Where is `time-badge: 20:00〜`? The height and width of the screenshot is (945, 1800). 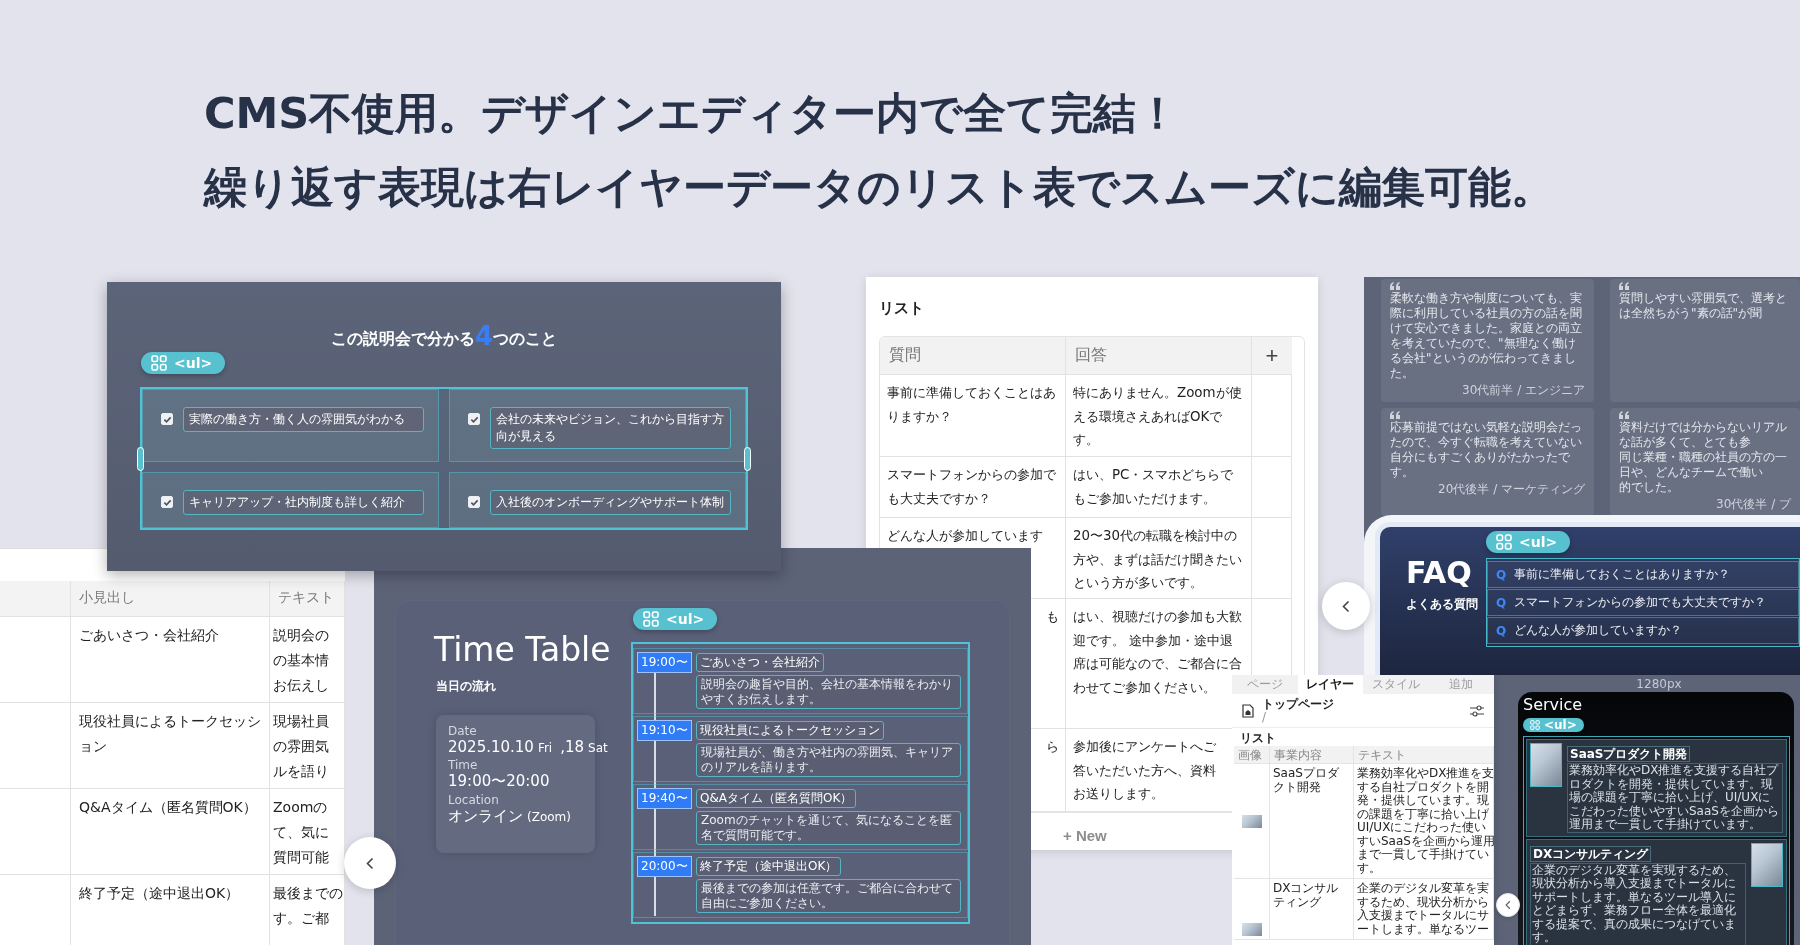 time-badge: 20:00〜 is located at coordinates (664, 866).